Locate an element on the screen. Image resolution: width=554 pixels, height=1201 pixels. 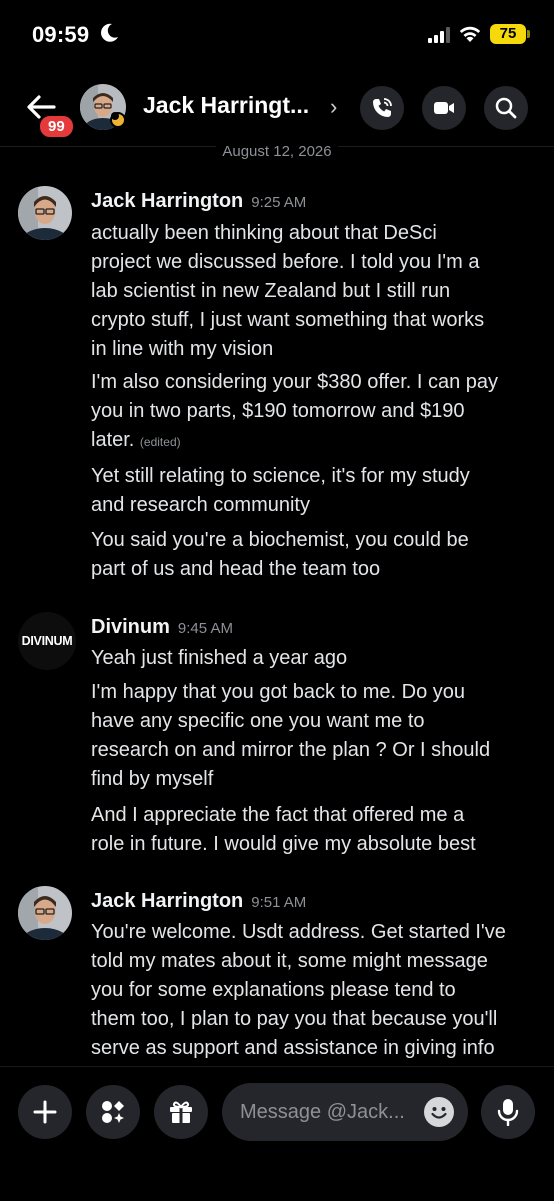
emoji-icon is located at coordinates (439, 1112).